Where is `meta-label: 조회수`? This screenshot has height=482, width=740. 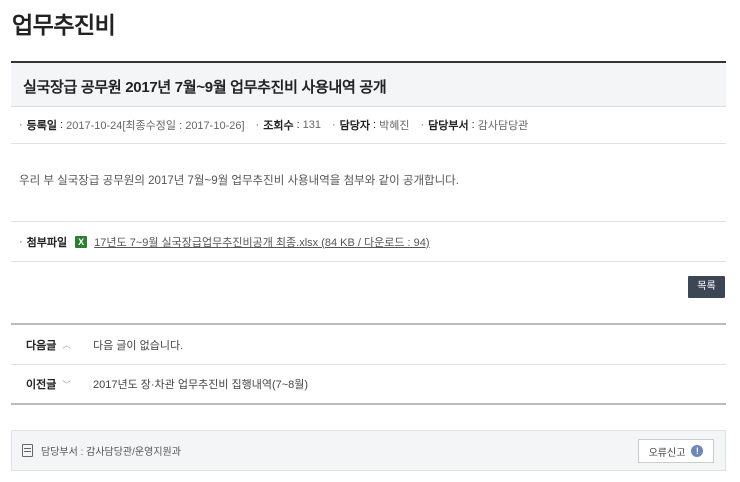 meta-label: 조회수 is located at coordinates (278, 126).